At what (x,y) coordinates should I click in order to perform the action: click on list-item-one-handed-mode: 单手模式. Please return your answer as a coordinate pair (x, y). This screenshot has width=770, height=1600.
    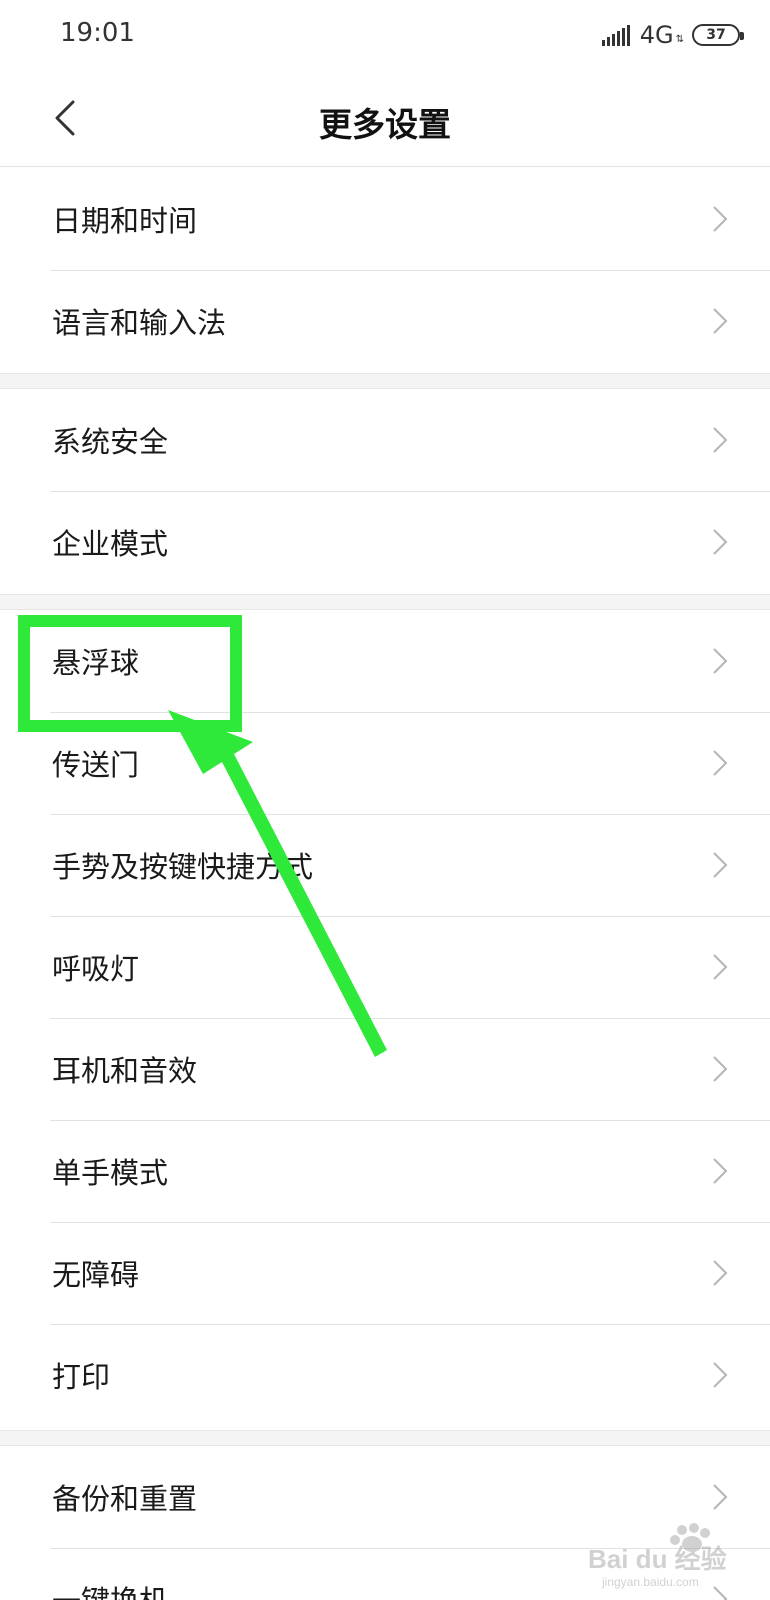
    Looking at the image, I should click on (385, 1171).